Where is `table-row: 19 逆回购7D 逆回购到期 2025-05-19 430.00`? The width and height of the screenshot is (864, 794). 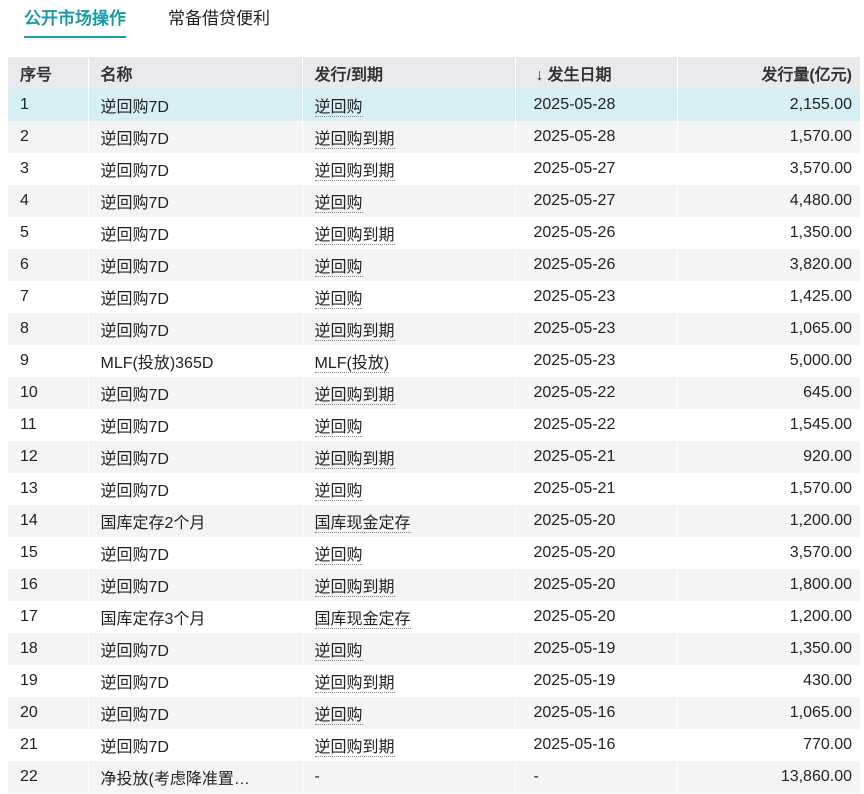 table-row: 19 逆回购7D 逆回购到期 2025-05-19 430.00 is located at coordinates (434, 681).